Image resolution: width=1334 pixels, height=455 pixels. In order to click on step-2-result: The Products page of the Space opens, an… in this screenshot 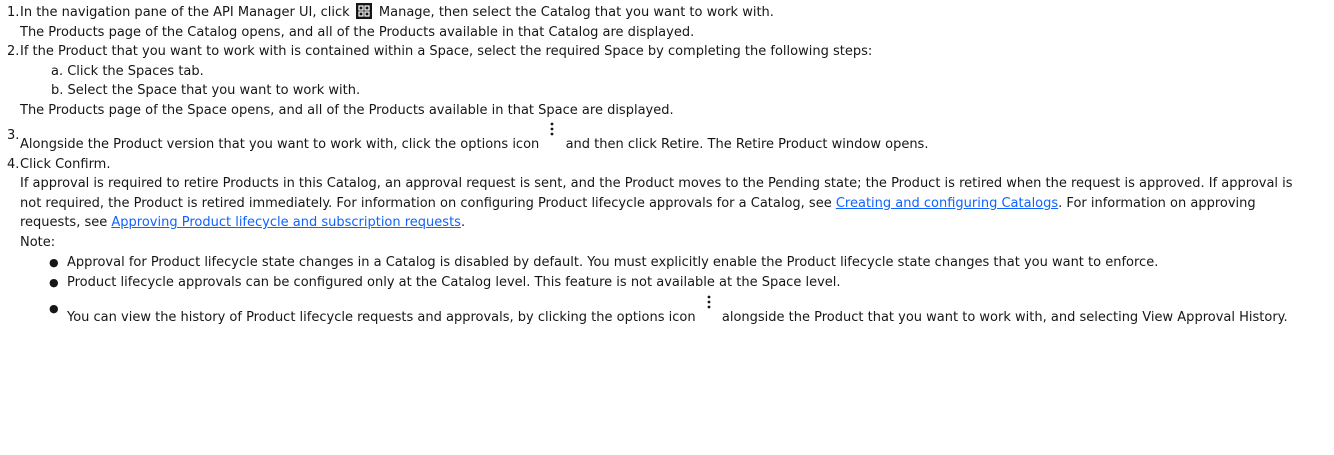, I will do `click(347, 110)`.